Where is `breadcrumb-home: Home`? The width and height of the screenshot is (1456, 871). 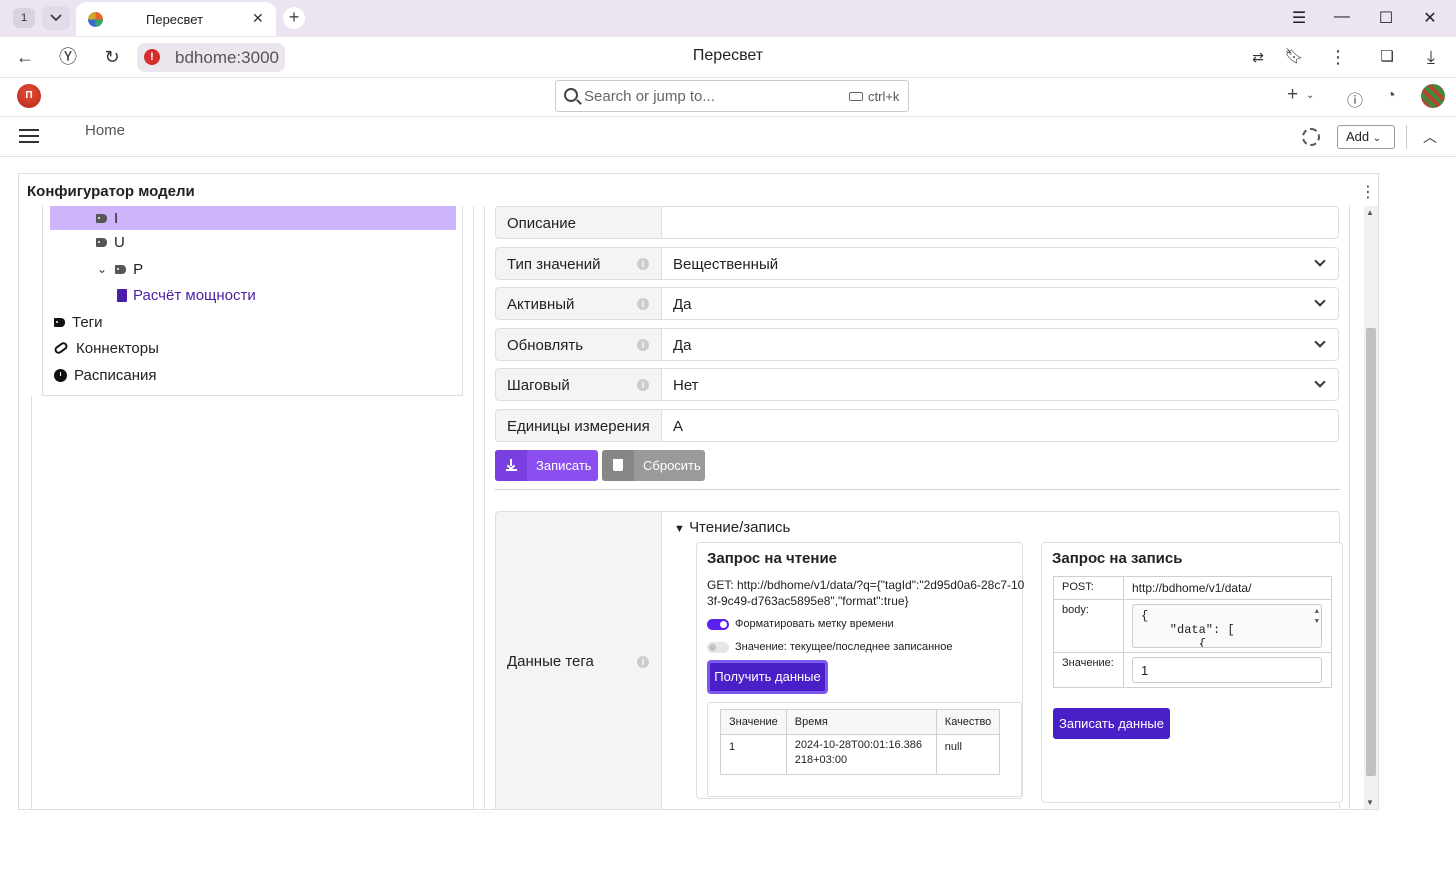
breadcrumb-home: Home is located at coordinates (105, 130).